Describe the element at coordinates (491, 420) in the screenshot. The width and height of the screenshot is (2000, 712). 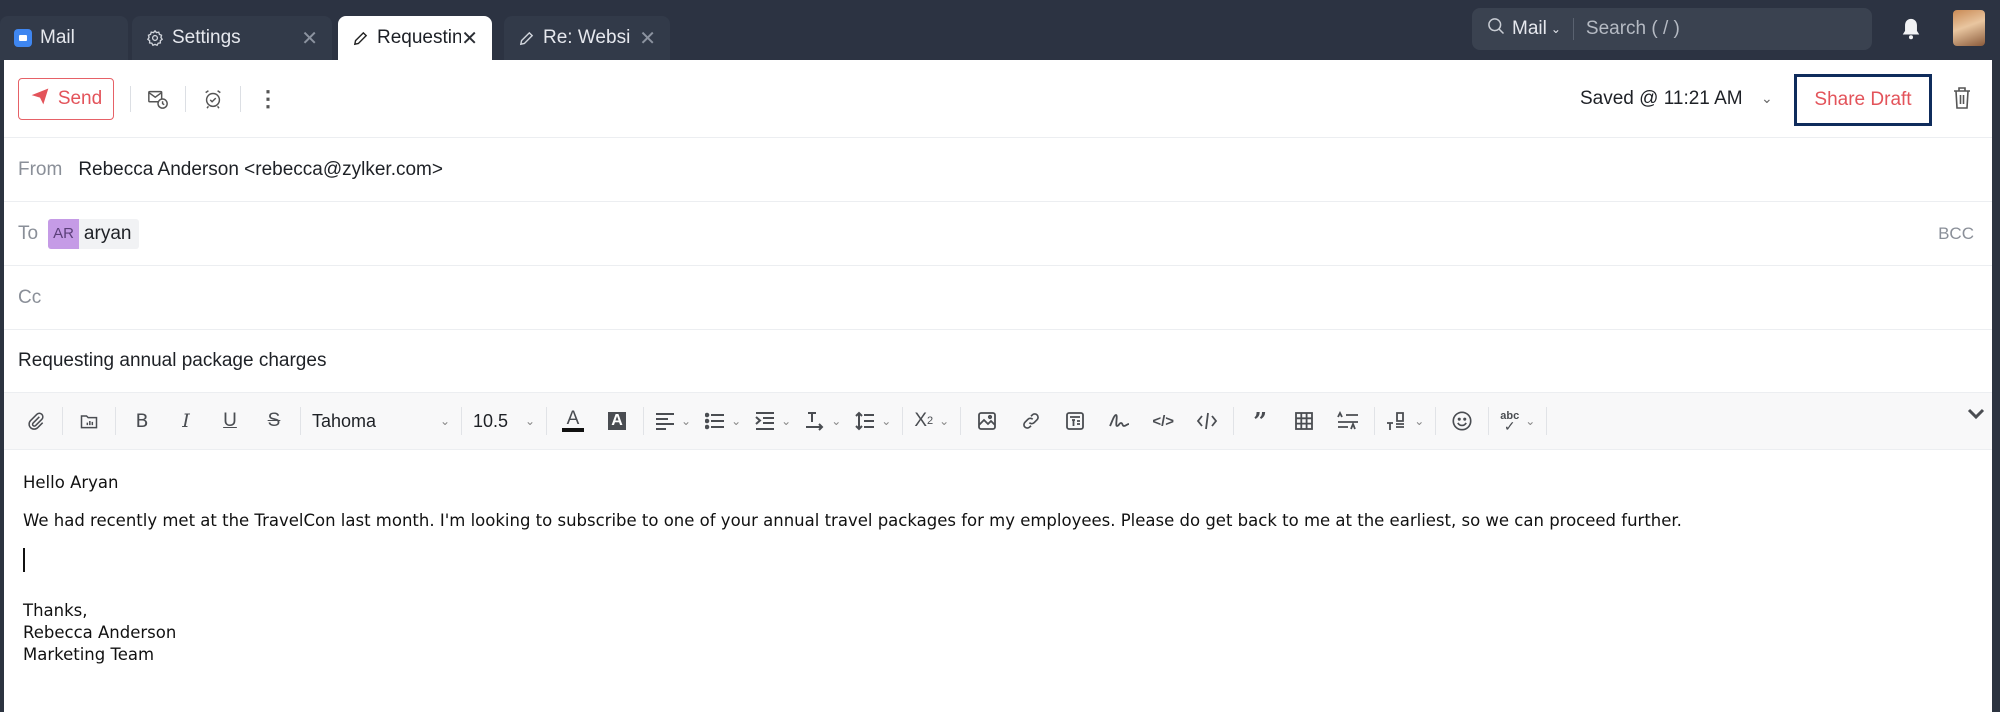
I see `font-size-value: 10.5` at that location.